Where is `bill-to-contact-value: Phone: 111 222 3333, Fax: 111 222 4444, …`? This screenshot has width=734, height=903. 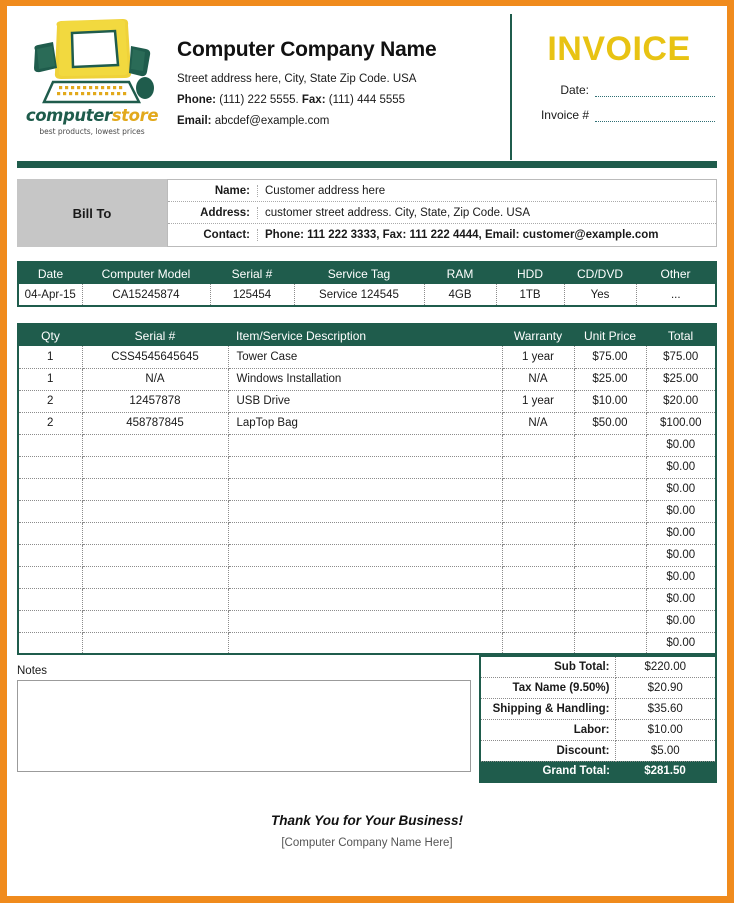 bill-to-contact-value: Phone: 111 222 3333, Fax: 111 222 4444, … is located at coordinates (458, 235).